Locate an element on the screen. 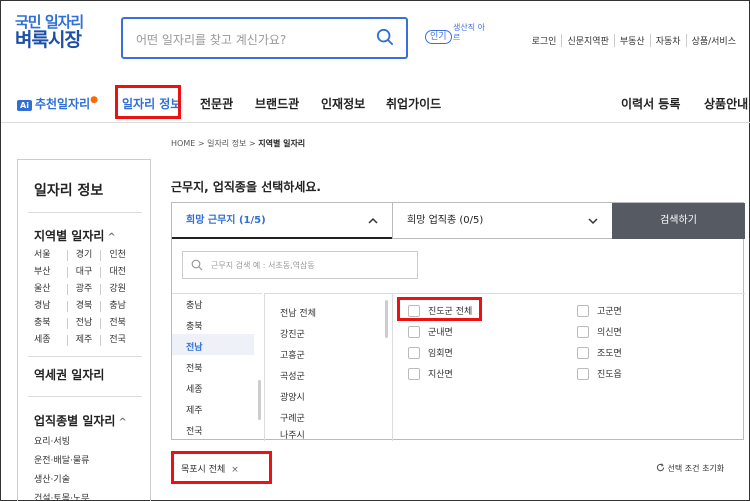 The height and width of the screenshot is (501, 750). region-gyeonggi: 경기 is located at coordinates (83, 255).